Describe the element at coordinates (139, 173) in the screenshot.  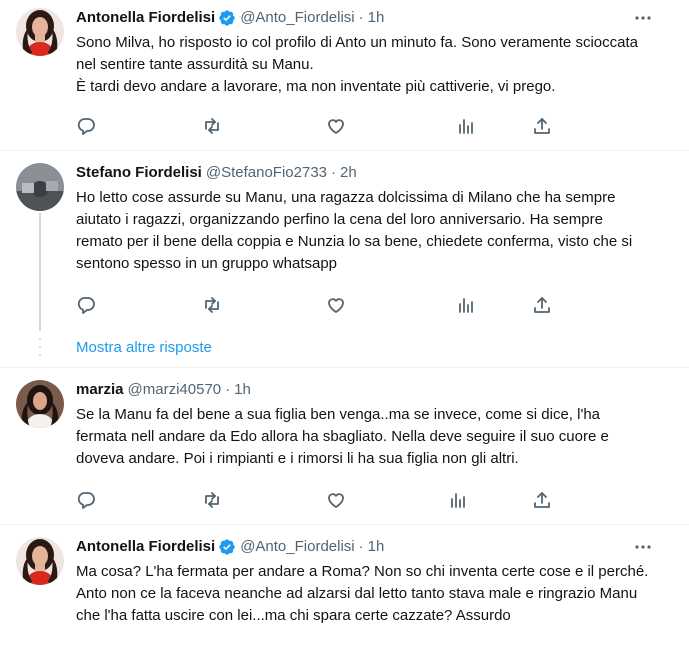
I see `display-name: Stefano Fiordelisi` at that location.